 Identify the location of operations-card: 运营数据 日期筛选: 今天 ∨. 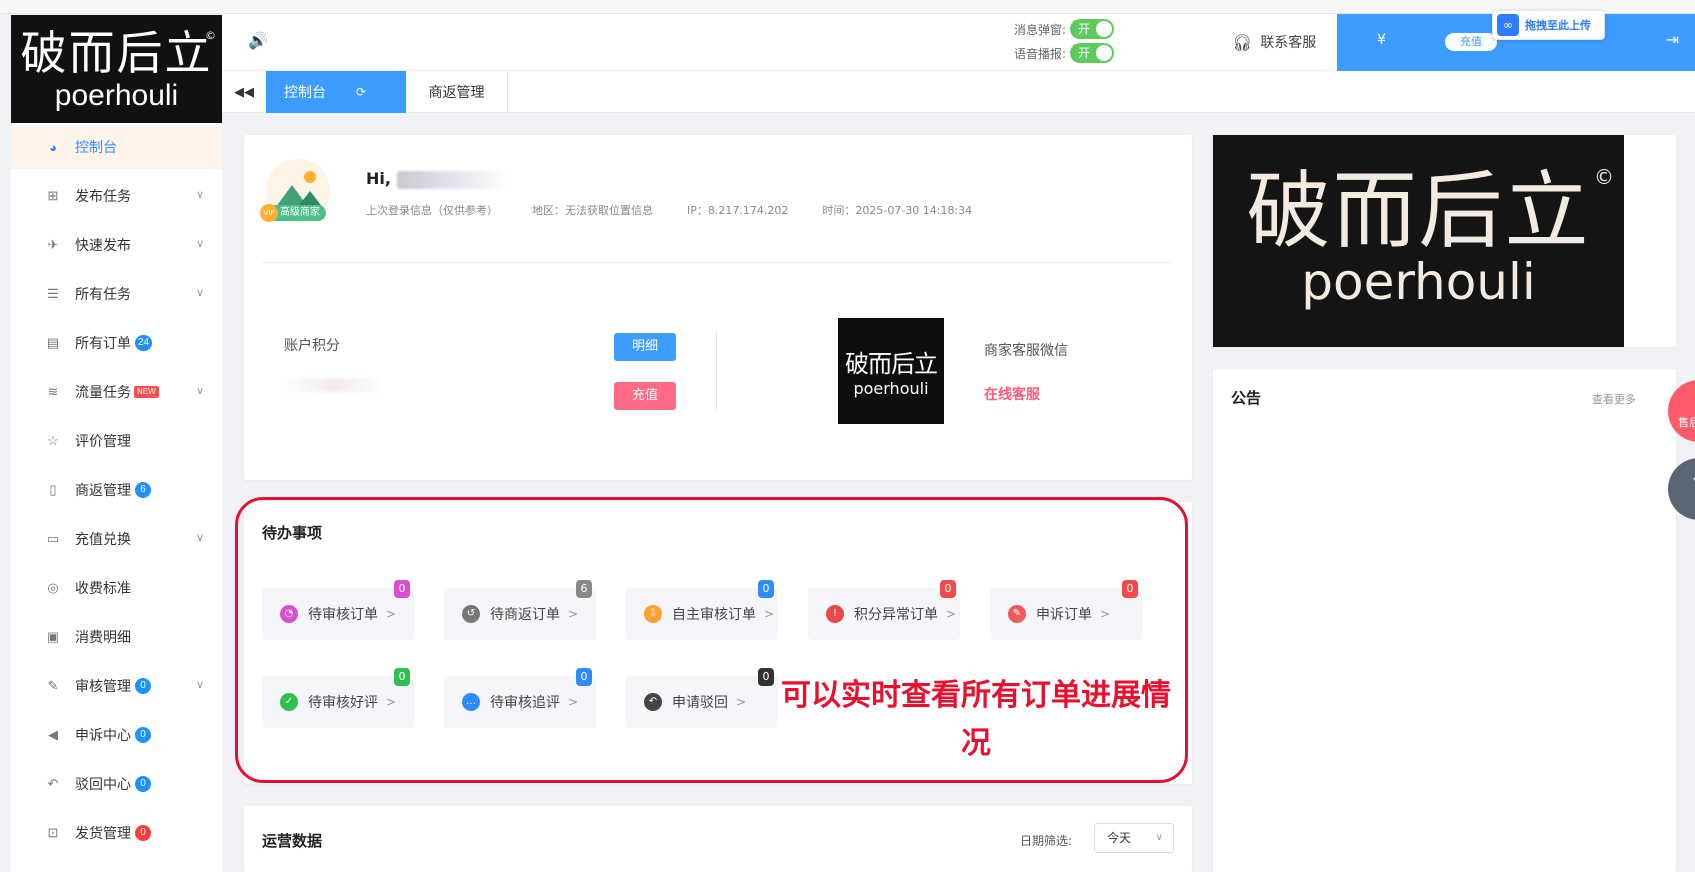
(718, 839).